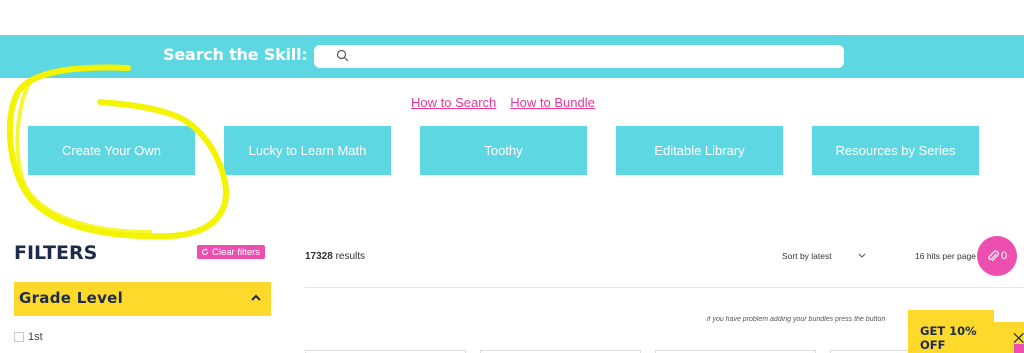 This screenshot has height=353, width=1024. What do you see at coordinates (579, 56) in the screenshot?
I see `search-input` at bounding box center [579, 56].